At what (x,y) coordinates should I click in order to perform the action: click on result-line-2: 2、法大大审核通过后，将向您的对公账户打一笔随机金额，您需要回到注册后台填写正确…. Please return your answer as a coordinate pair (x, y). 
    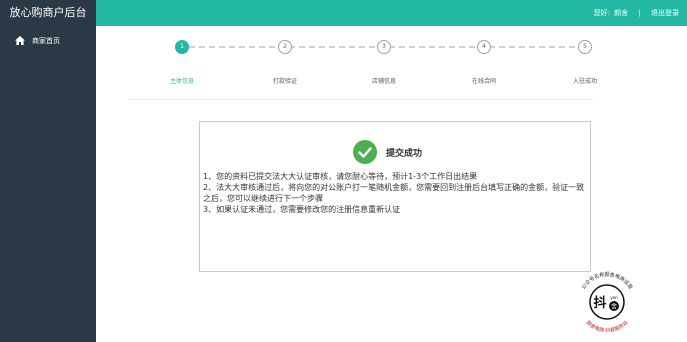
    Looking at the image, I should click on (394, 193).